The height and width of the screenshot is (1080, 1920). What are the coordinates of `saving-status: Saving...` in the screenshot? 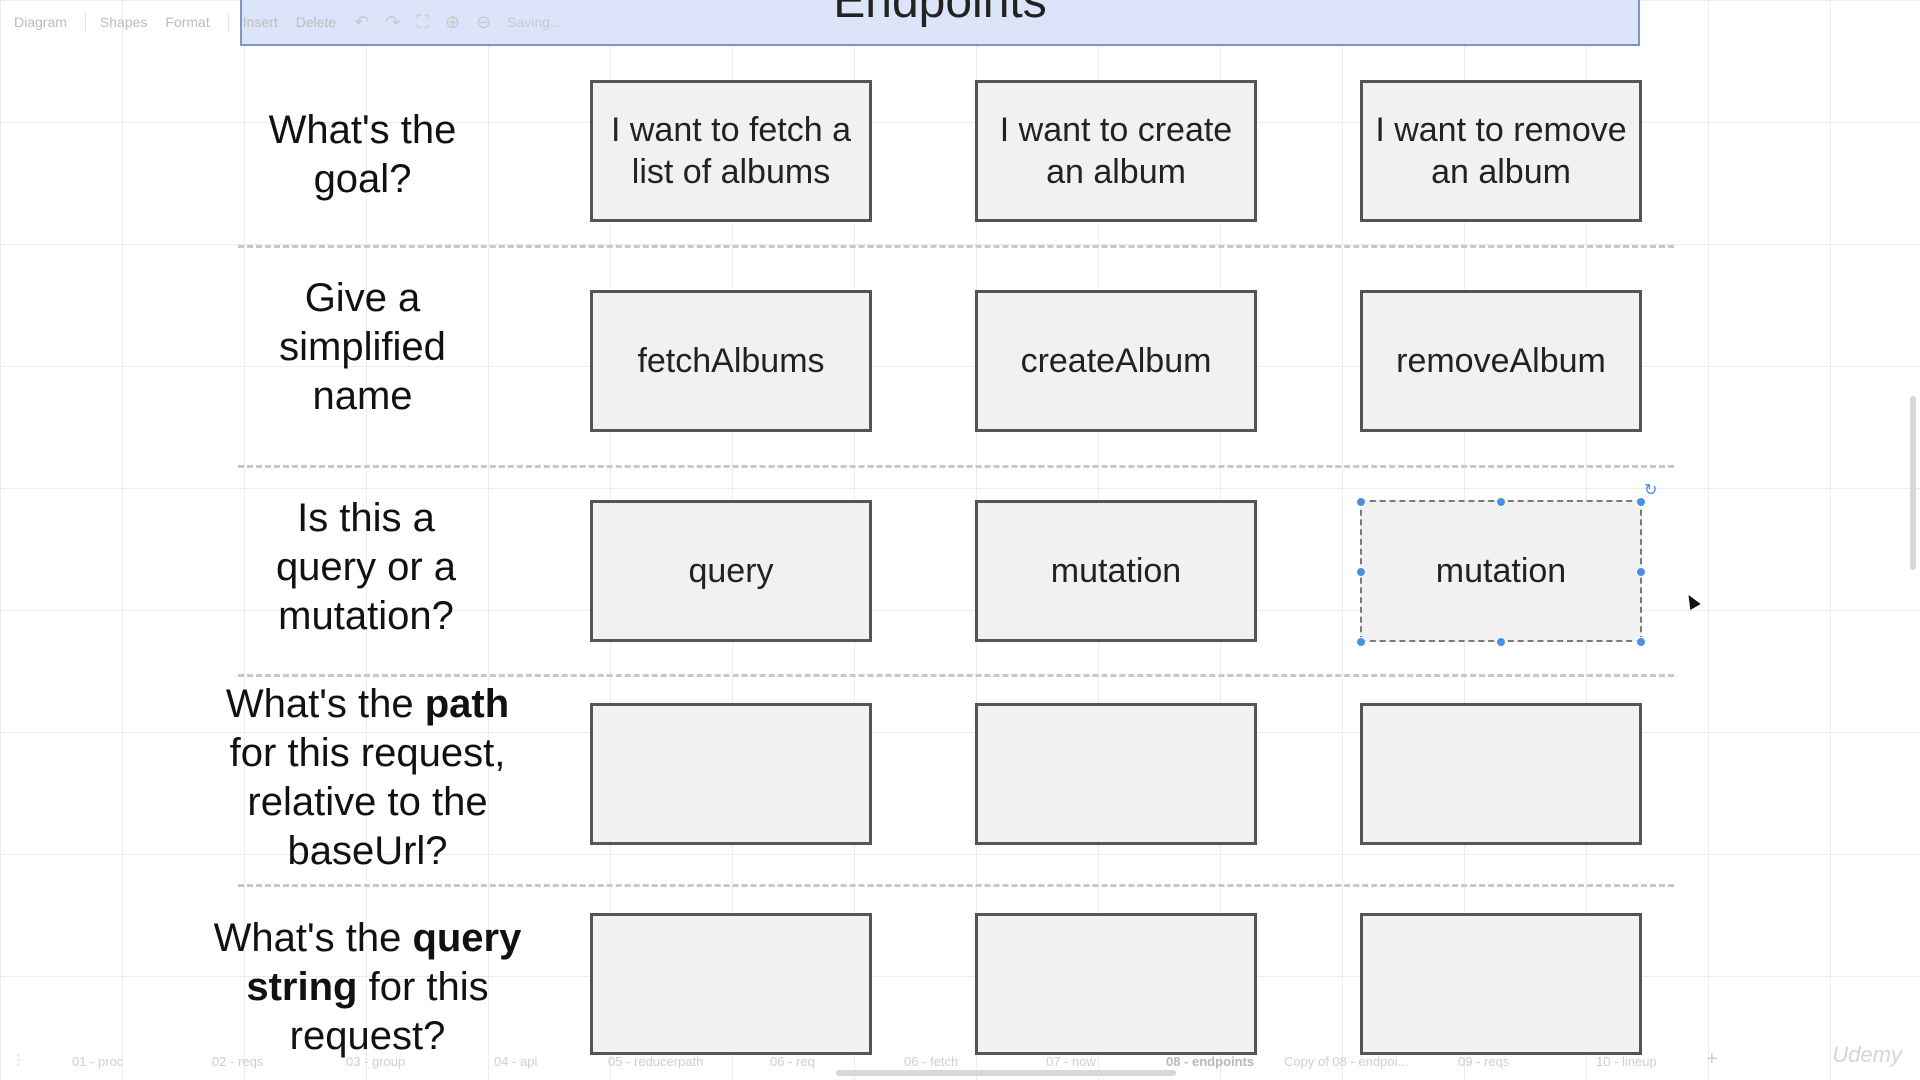 It's located at (534, 22).